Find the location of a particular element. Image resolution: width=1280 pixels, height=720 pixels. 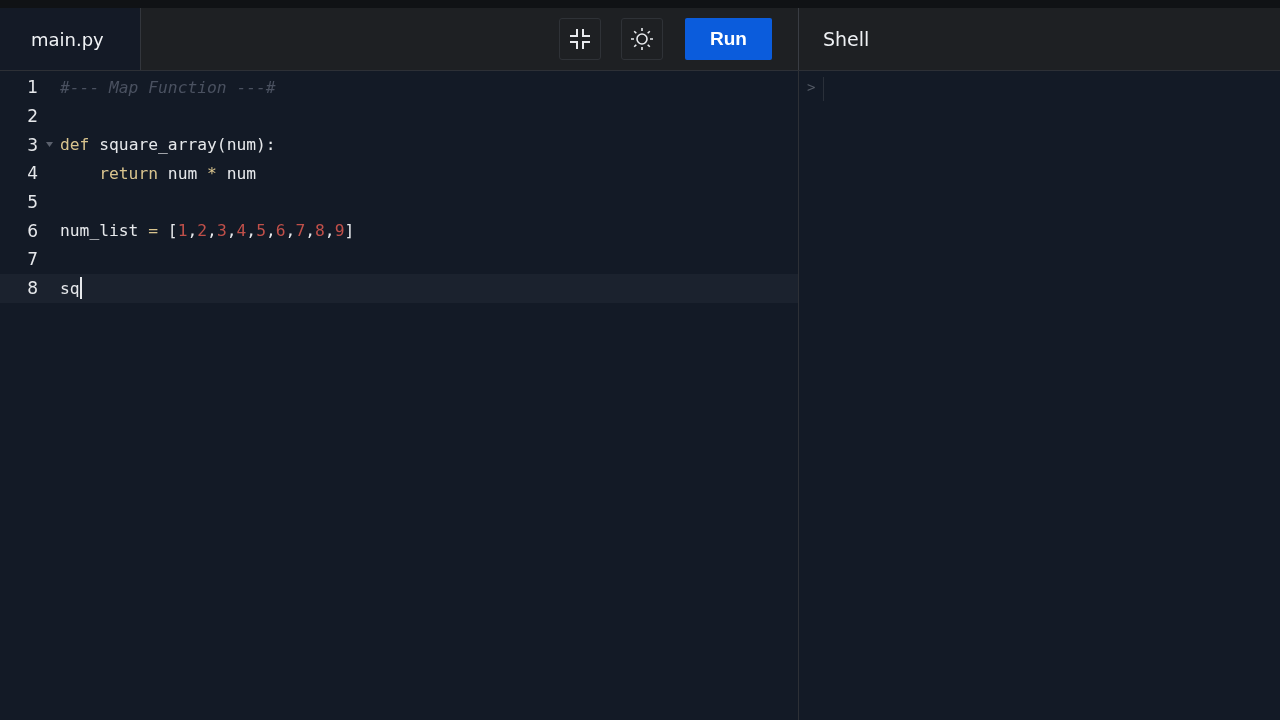

text-cursor is located at coordinates (80, 288).